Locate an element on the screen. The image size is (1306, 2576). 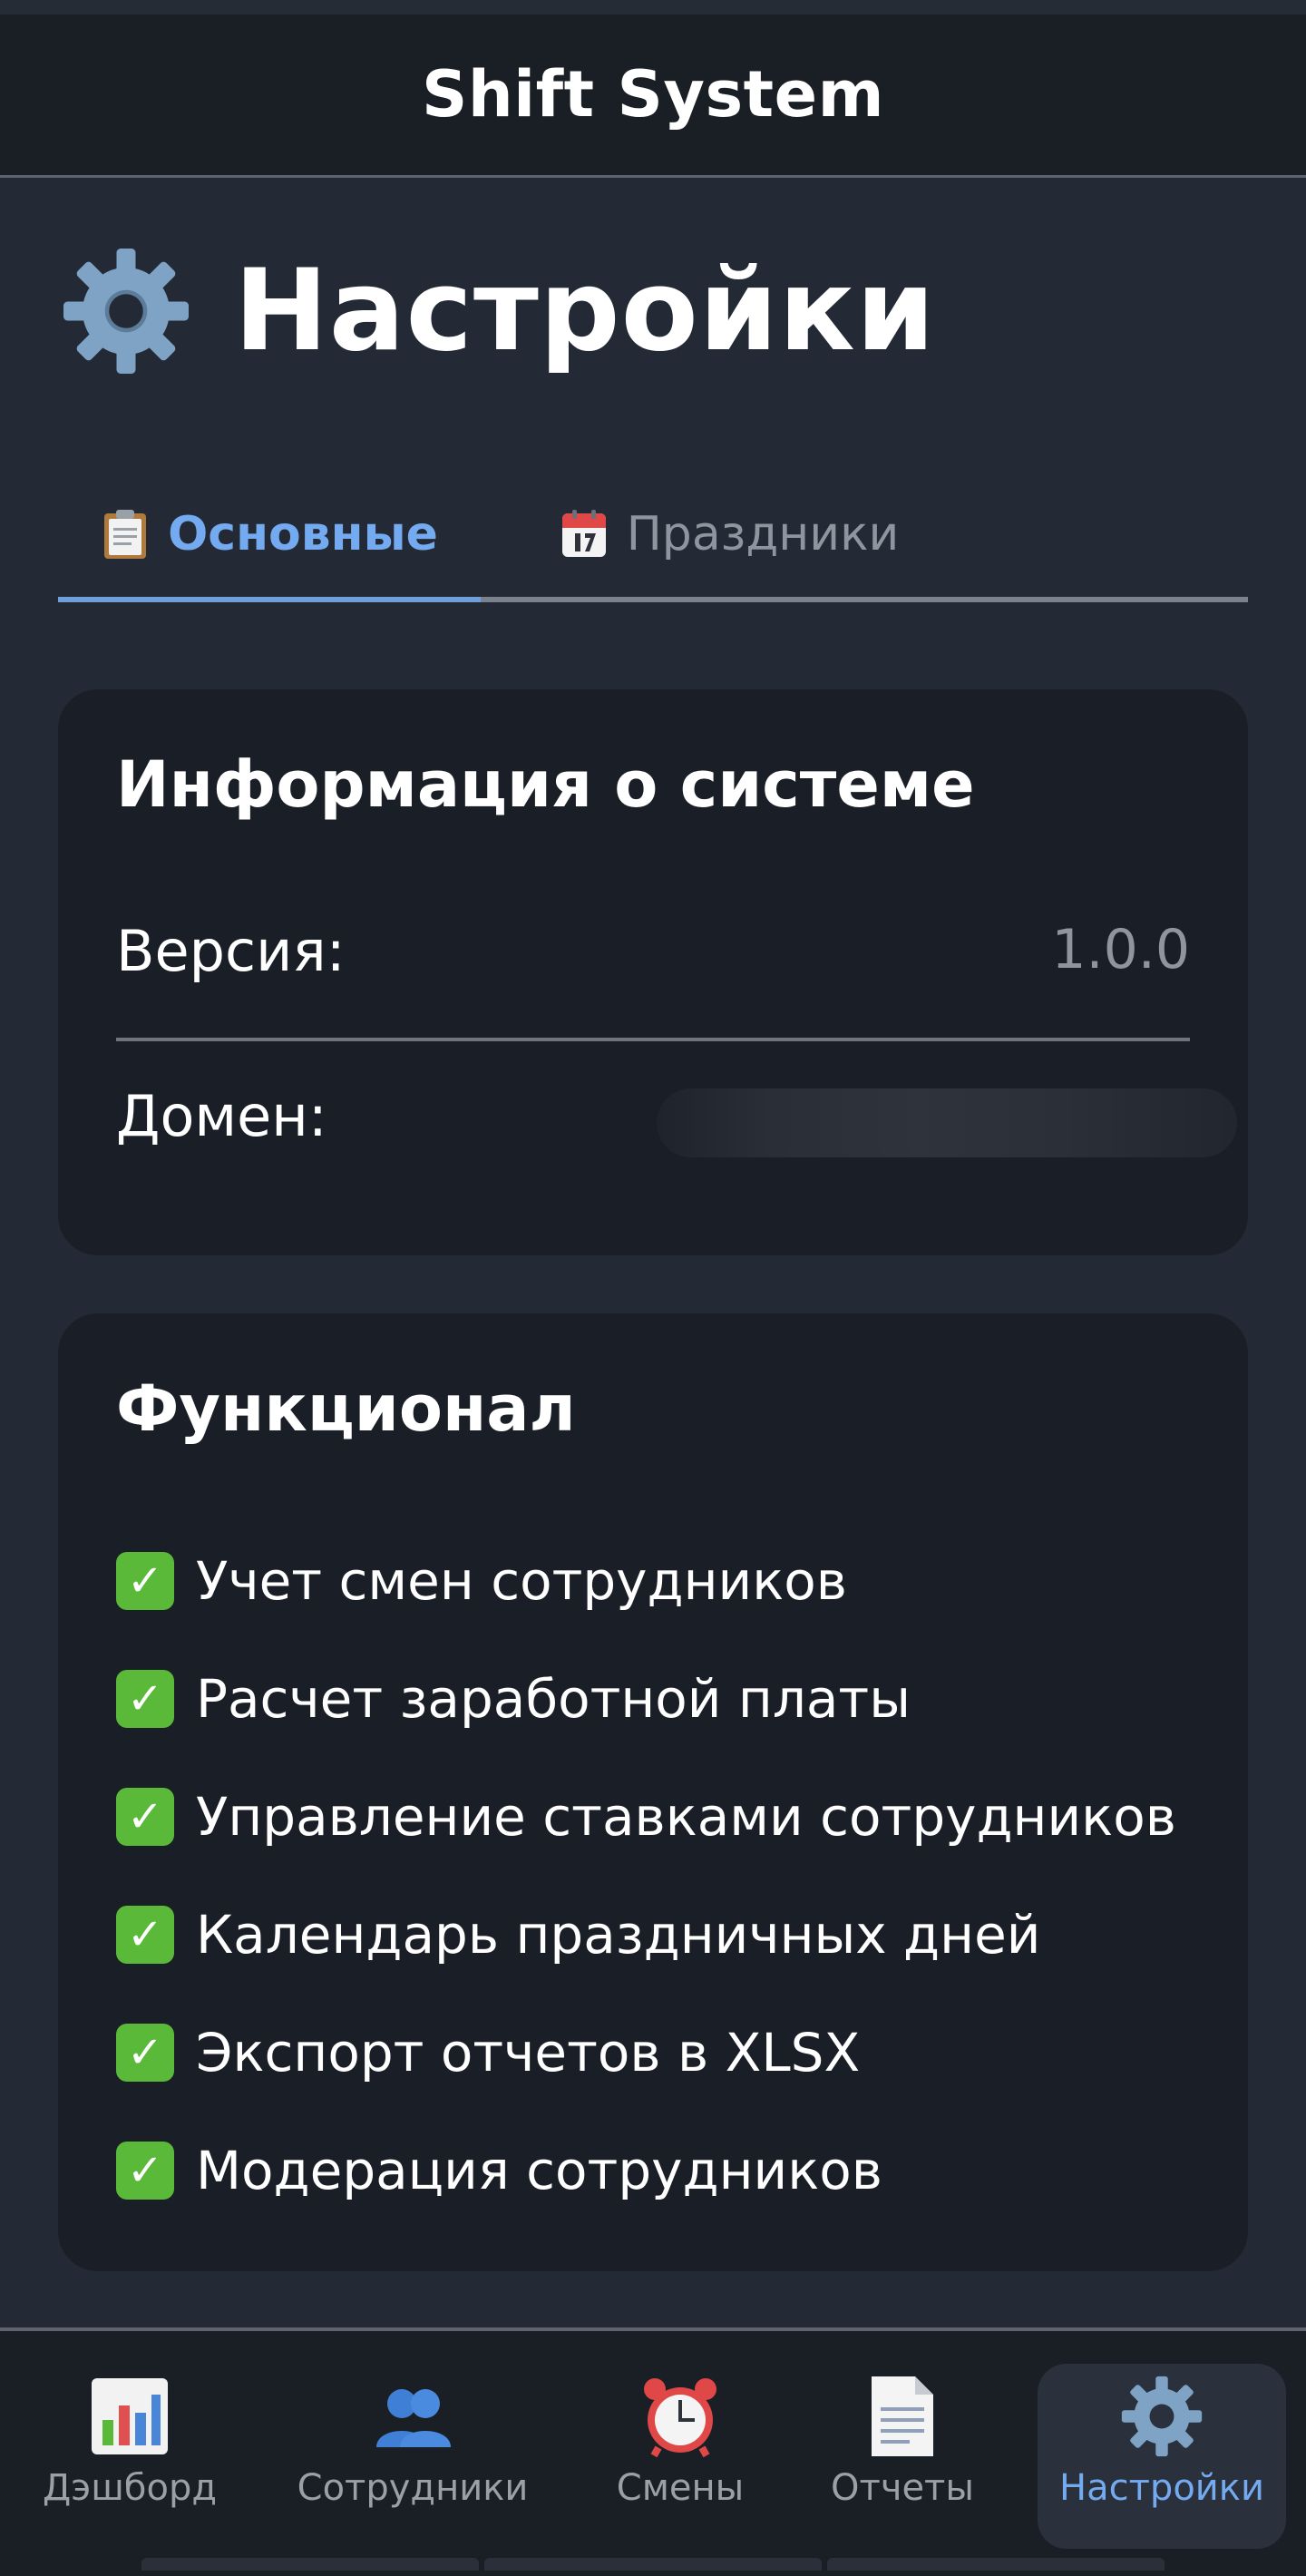
list-item: ✓ Учет смен сотрудников is located at coordinates (646, 1581).